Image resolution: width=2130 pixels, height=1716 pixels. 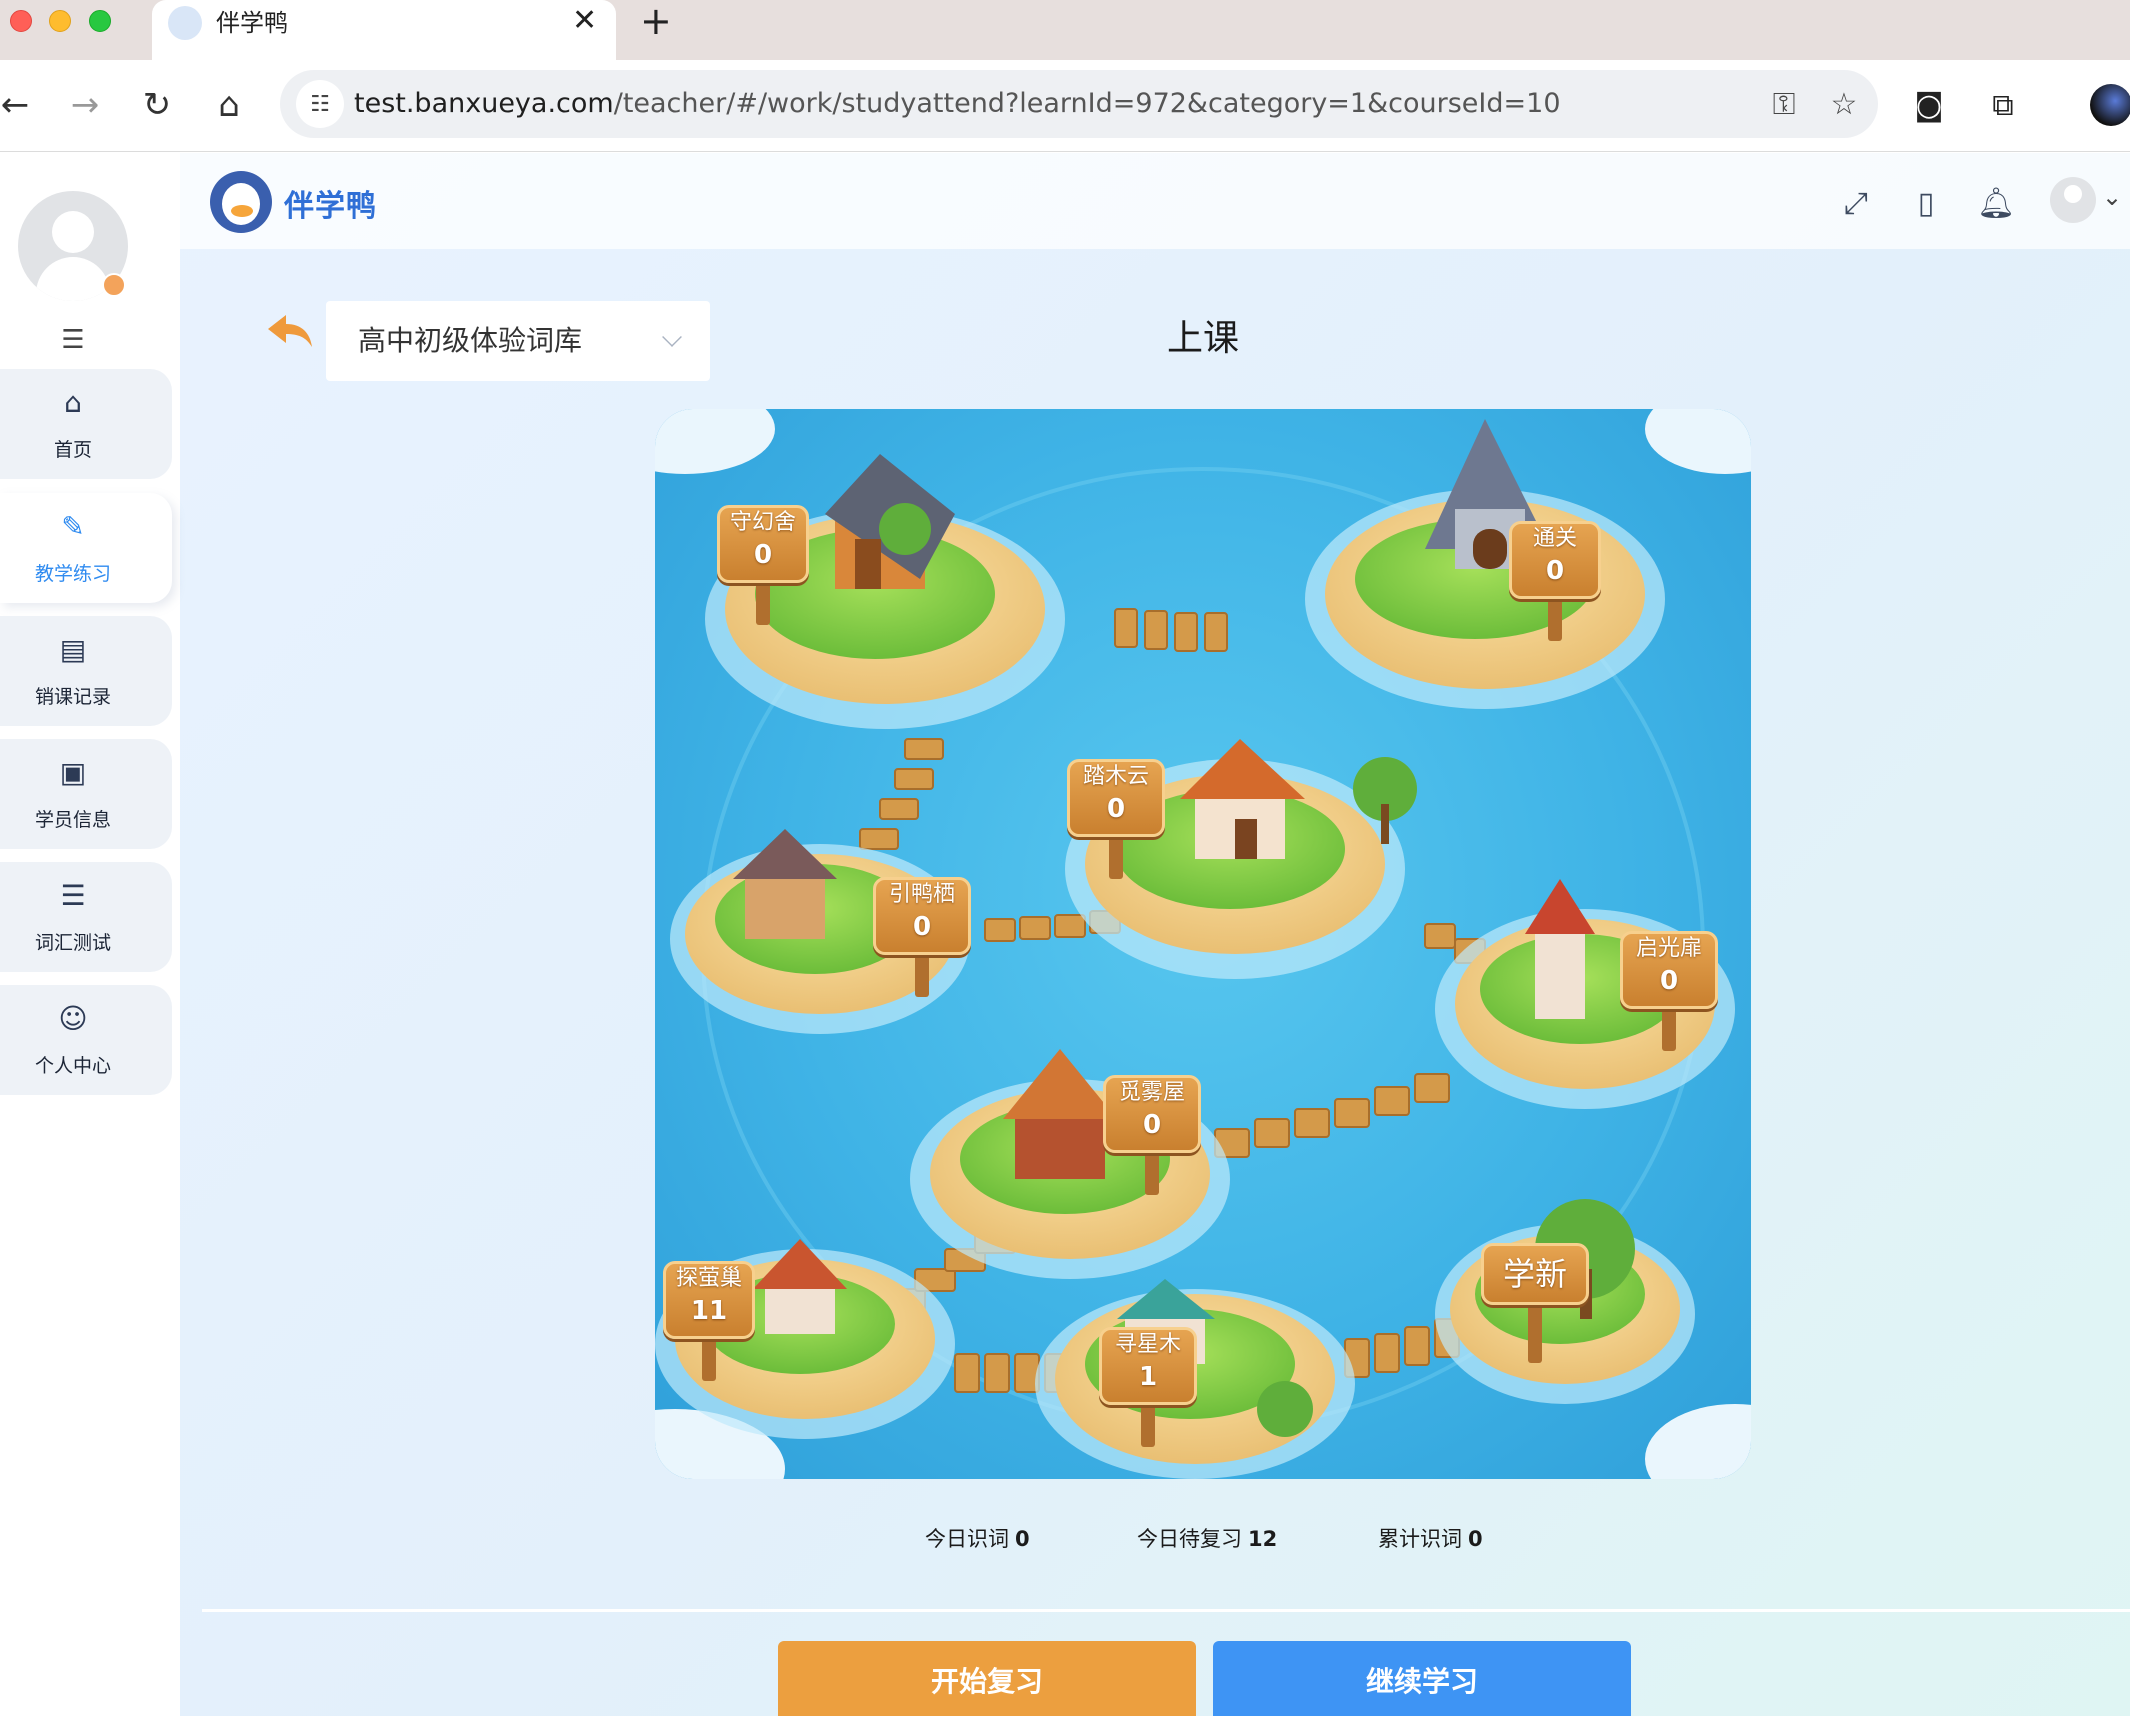 What do you see at coordinates (72, 697) in the screenshot?
I see `sidebar-item-label: 销课记录` at bounding box center [72, 697].